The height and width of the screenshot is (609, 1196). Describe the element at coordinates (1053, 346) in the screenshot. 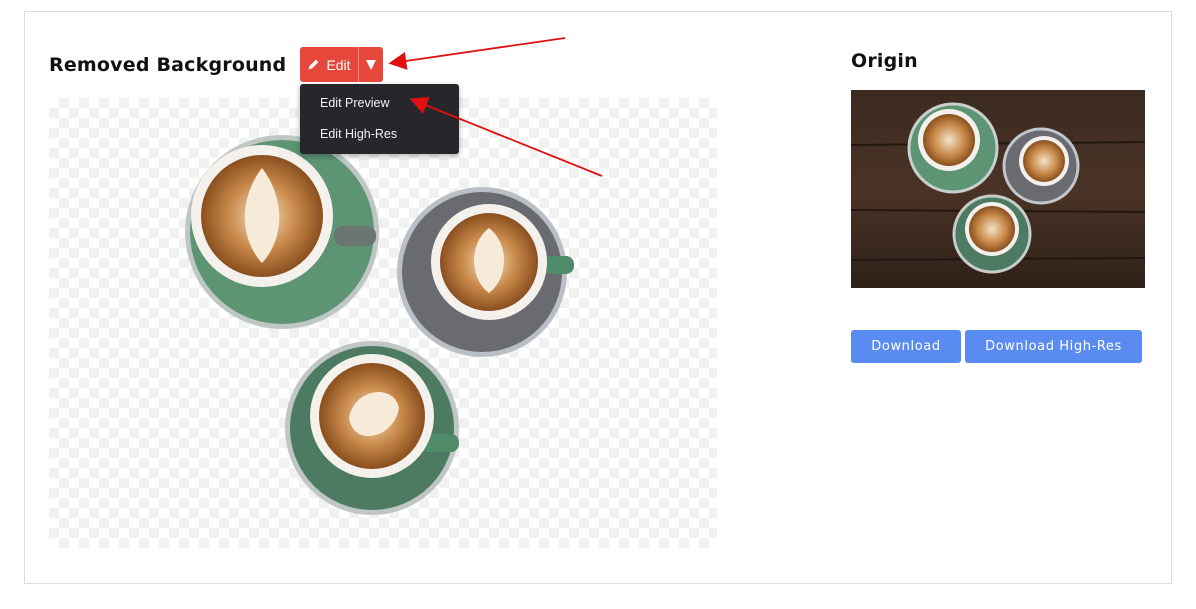

I see `download-high-res-button: Download High-Res` at that location.